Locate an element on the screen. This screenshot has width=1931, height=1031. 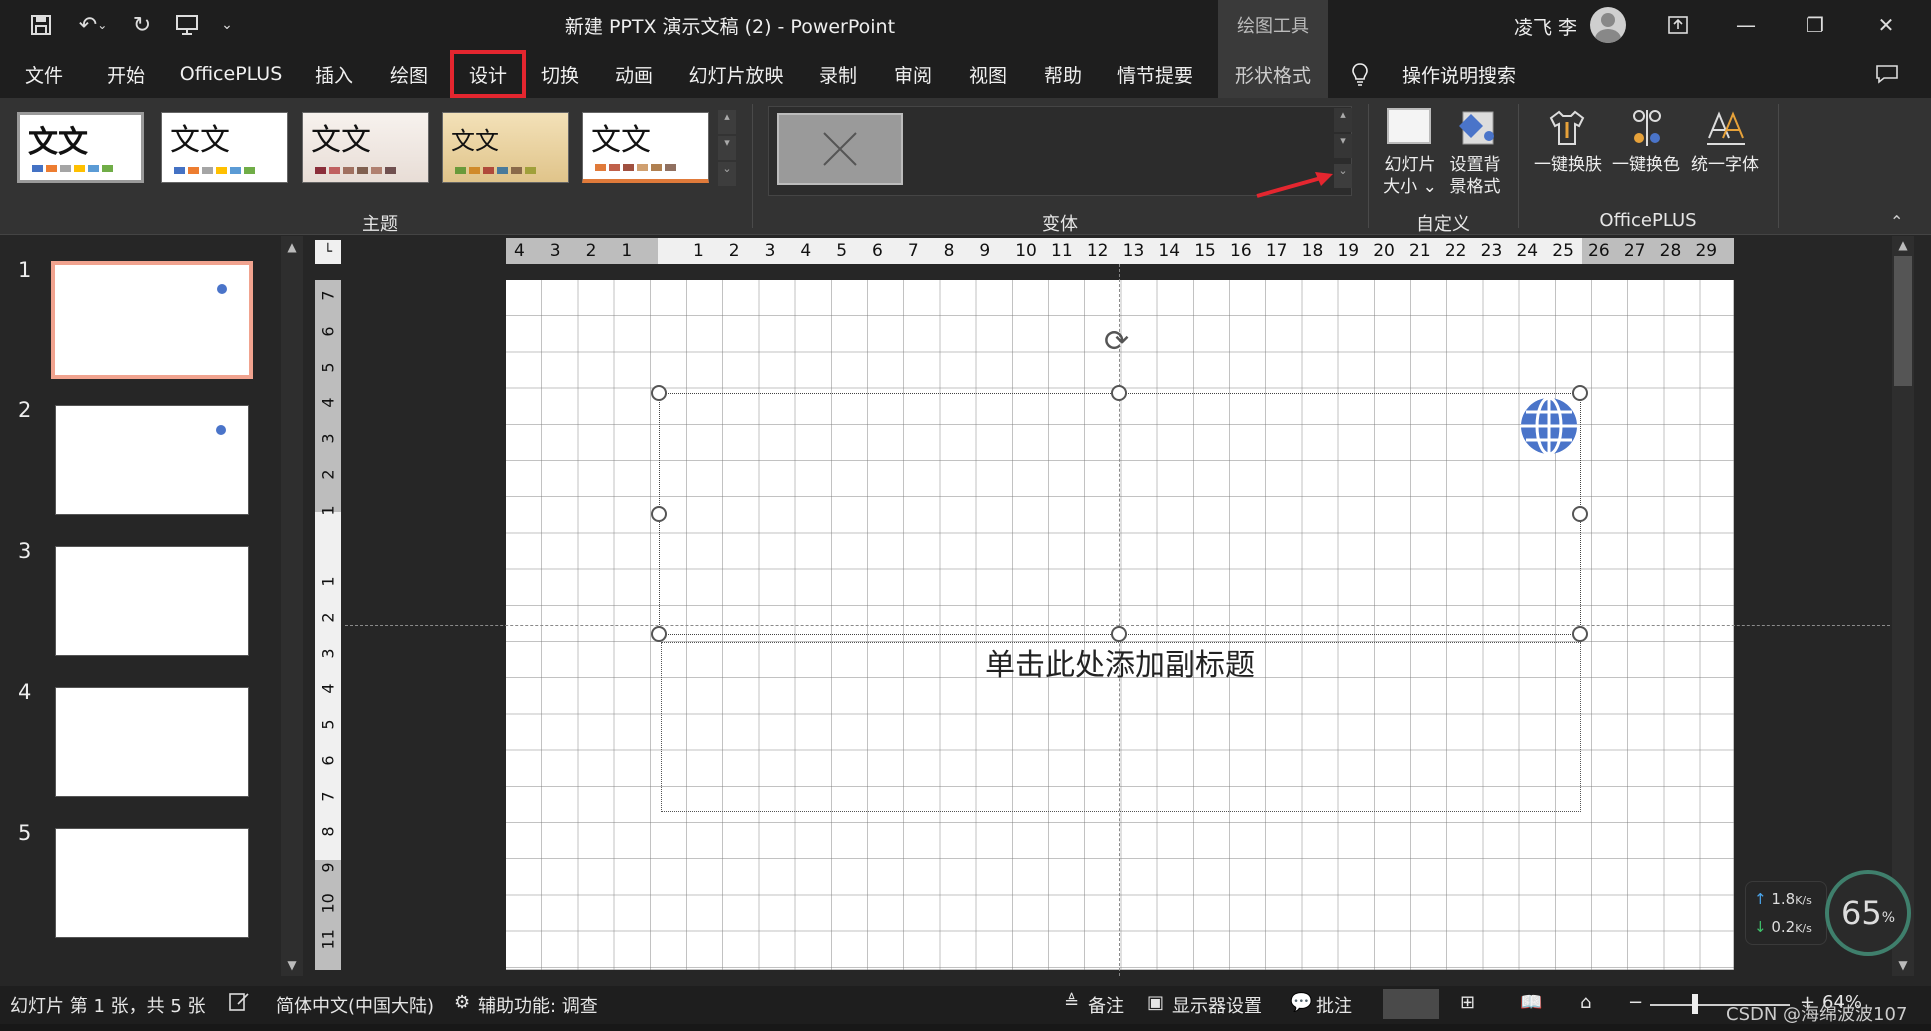
ruler-tick-label: 7 is located at coordinates (913, 251).